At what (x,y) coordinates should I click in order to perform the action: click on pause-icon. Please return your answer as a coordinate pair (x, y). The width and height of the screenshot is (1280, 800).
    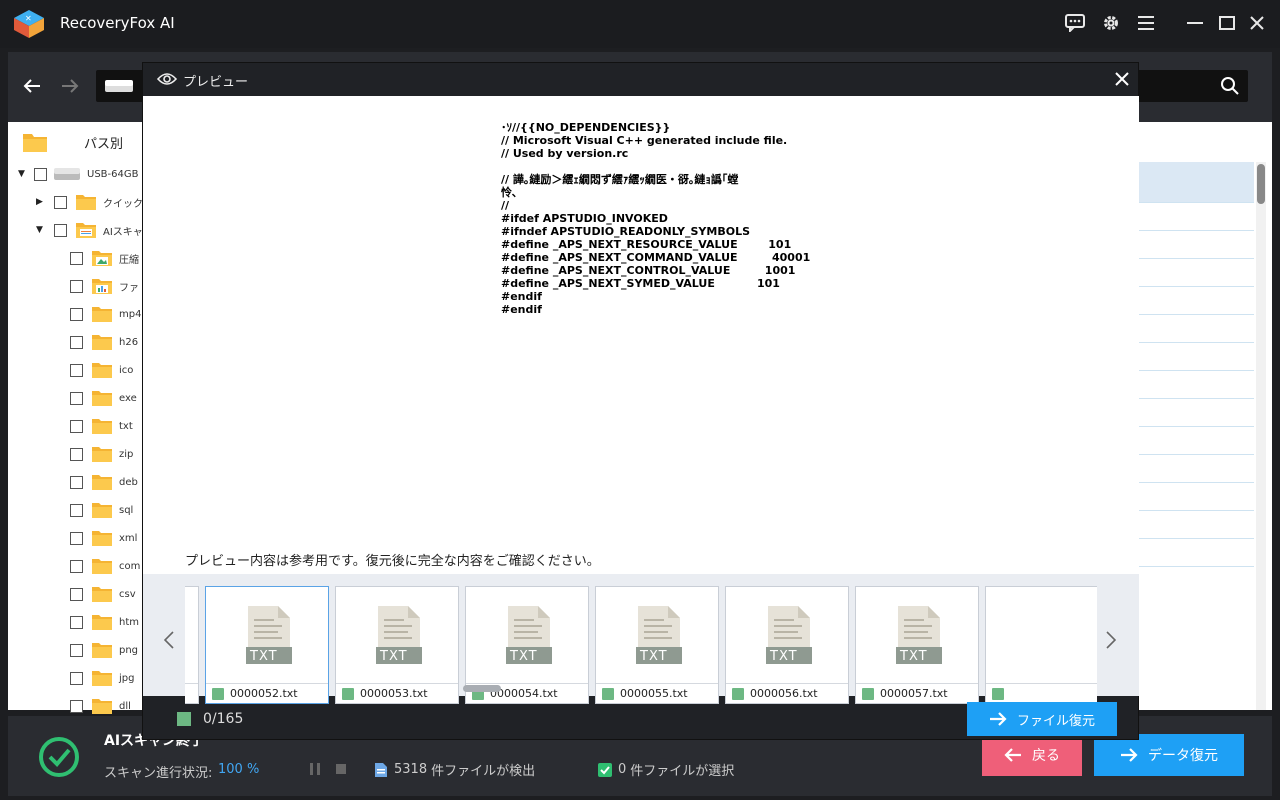
    Looking at the image, I should click on (315, 769).